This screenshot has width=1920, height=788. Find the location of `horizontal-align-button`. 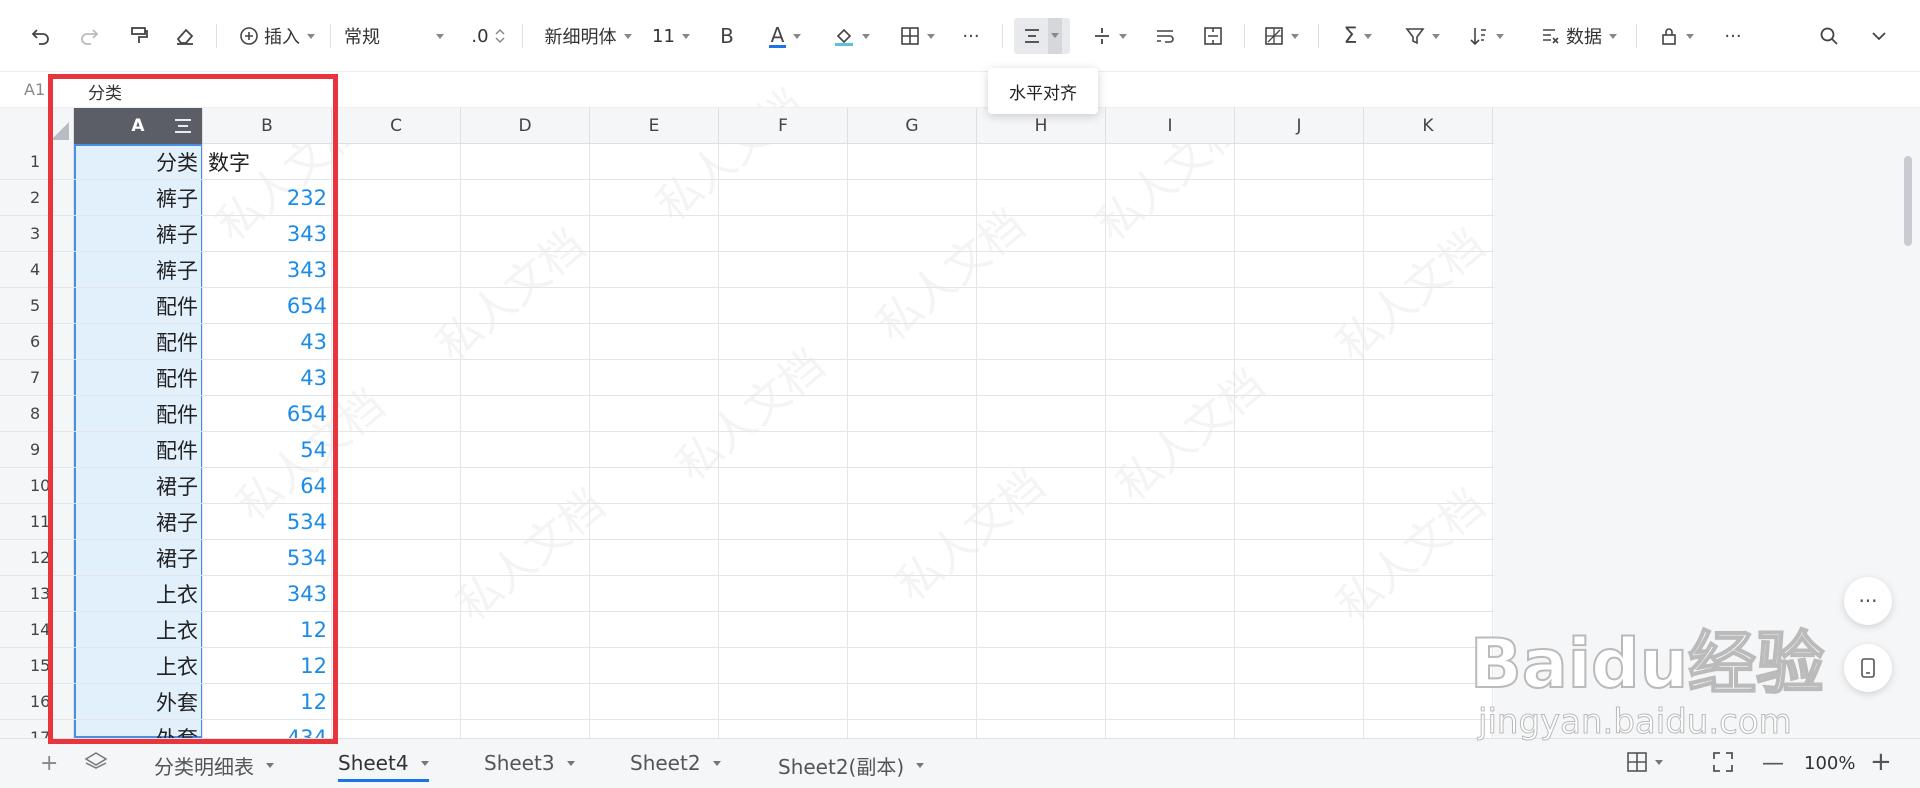

horizontal-align-button is located at coordinates (1042, 36).